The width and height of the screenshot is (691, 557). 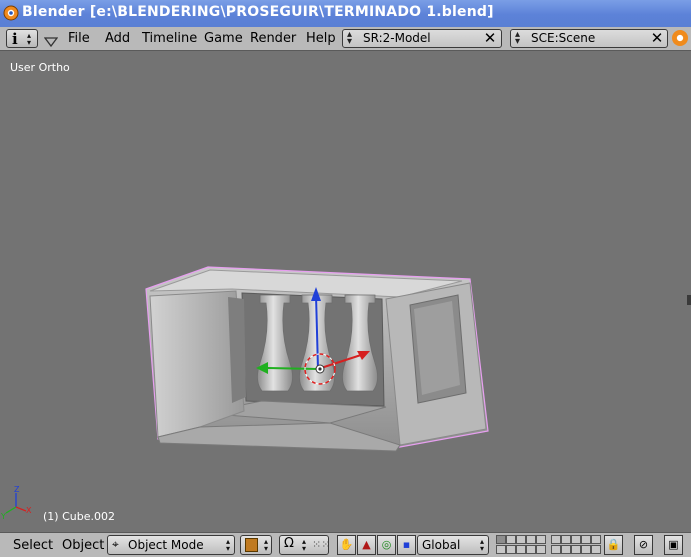 I want to click on svg-text: Y, so click(x=3, y=516).